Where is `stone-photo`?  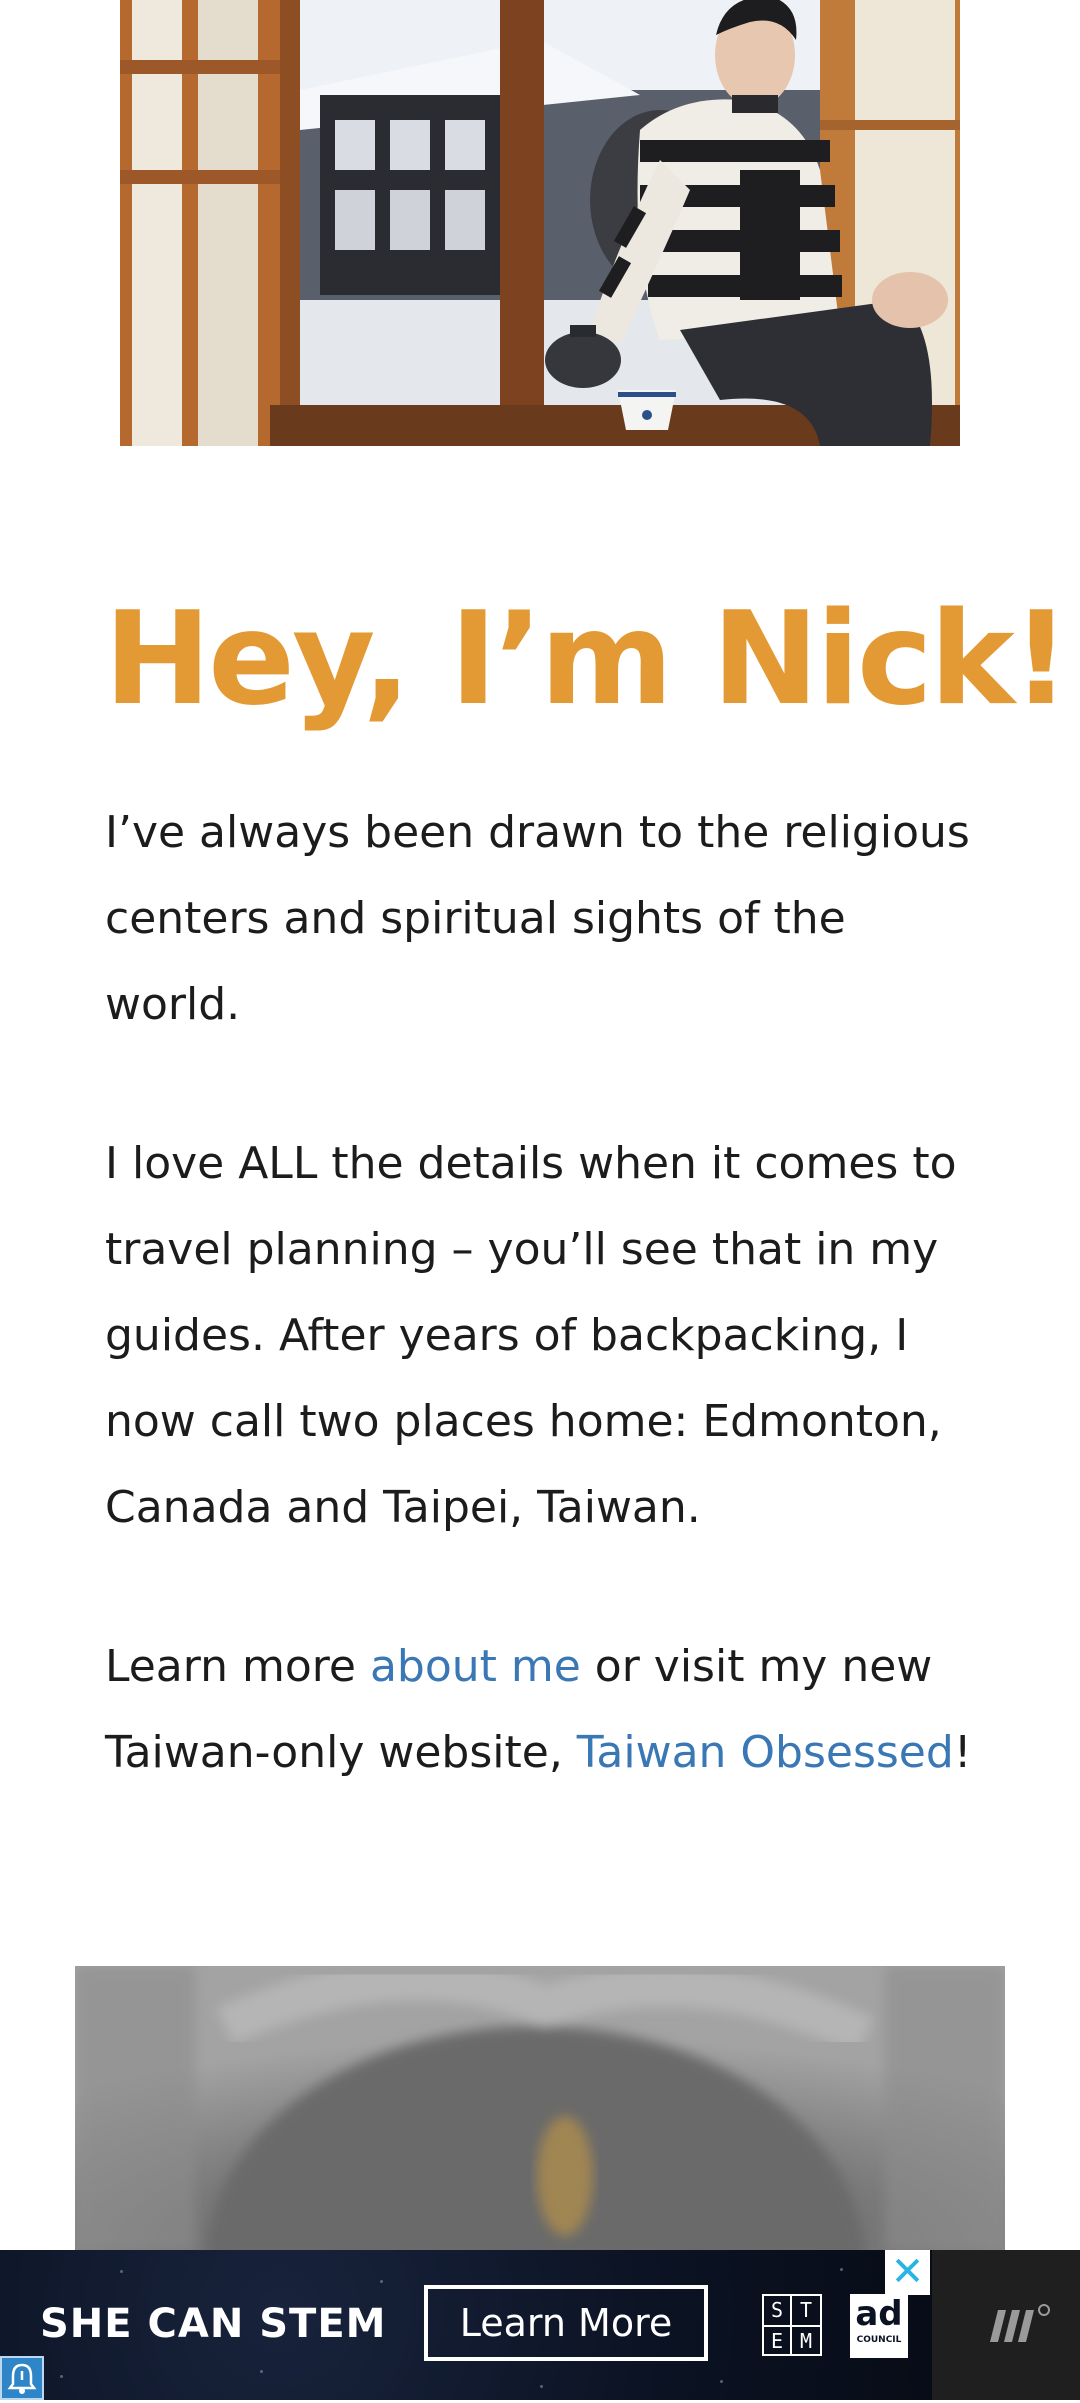 stone-photo is located at coordinates (540, 2108).